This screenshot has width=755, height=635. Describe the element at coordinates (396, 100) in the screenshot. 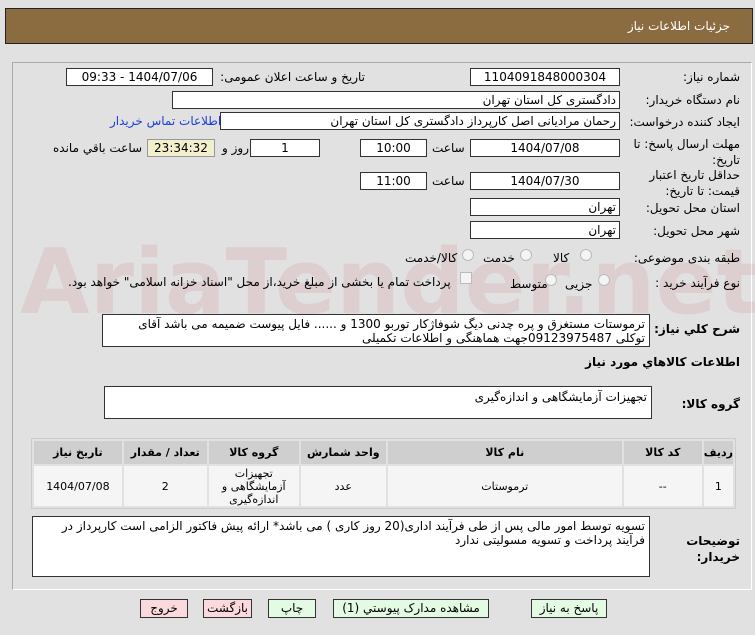

I see `buyer-field: دادگستری کل استان تهران` at that location.